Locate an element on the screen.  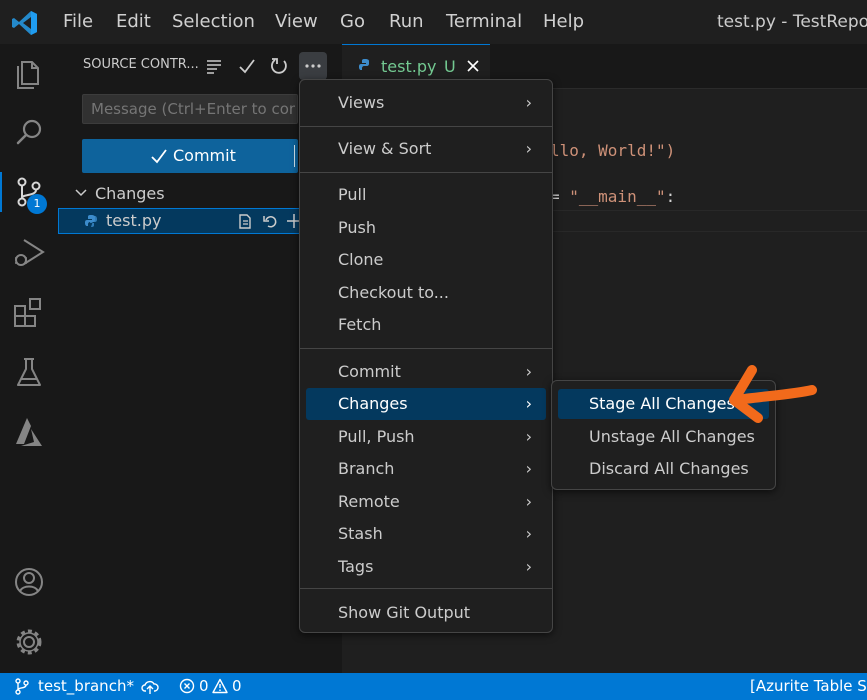
submenu-item-unstage-all: Unstage All Changes is located at coordinates (663, 437).